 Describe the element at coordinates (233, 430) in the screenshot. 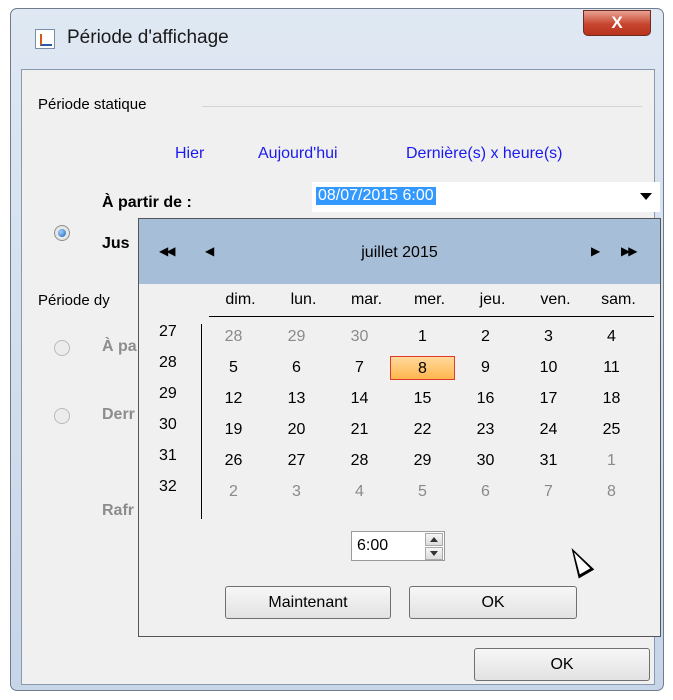

I see `day-cell: 19` at that location.